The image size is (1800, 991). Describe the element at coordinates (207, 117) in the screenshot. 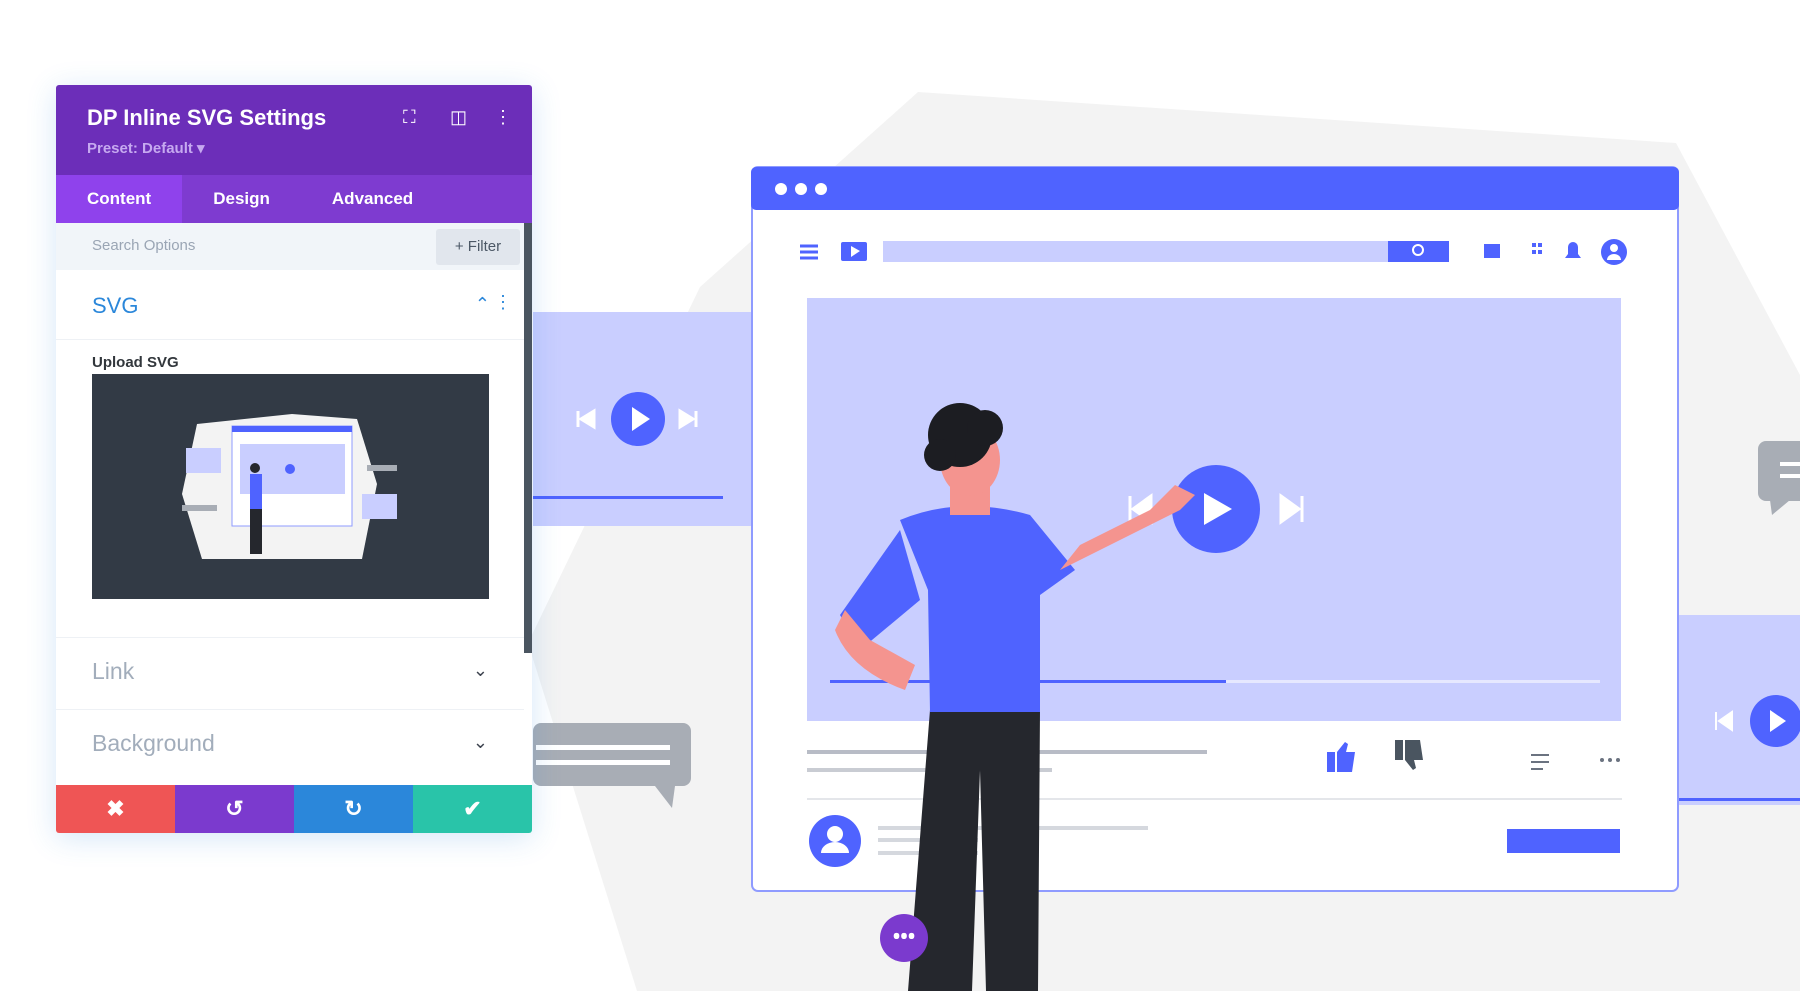

I see `panel-title: DP Inline SVG Settings` at that location.